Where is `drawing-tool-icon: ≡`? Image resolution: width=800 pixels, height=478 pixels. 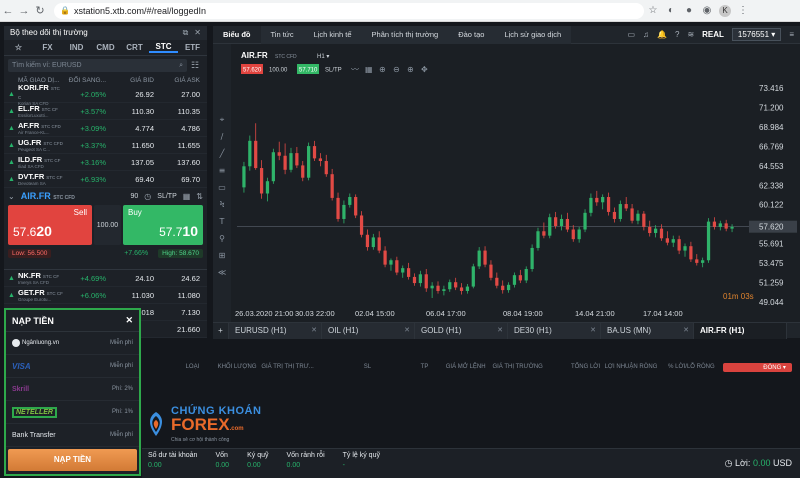 drawing-tool-icon: ≡ is located at coordinates (222, 170).